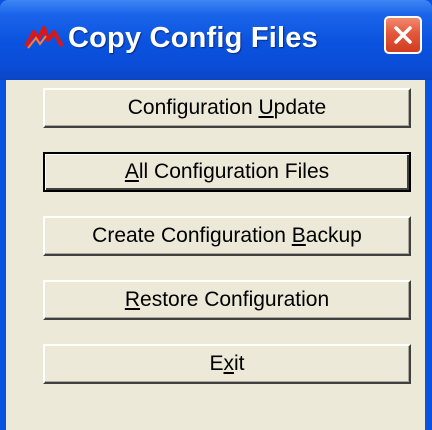 This screenshot has width=432, height=430. Describe the element at coordinates (239, 363) in the screenshot. I see `button-label-text: it` at that location.